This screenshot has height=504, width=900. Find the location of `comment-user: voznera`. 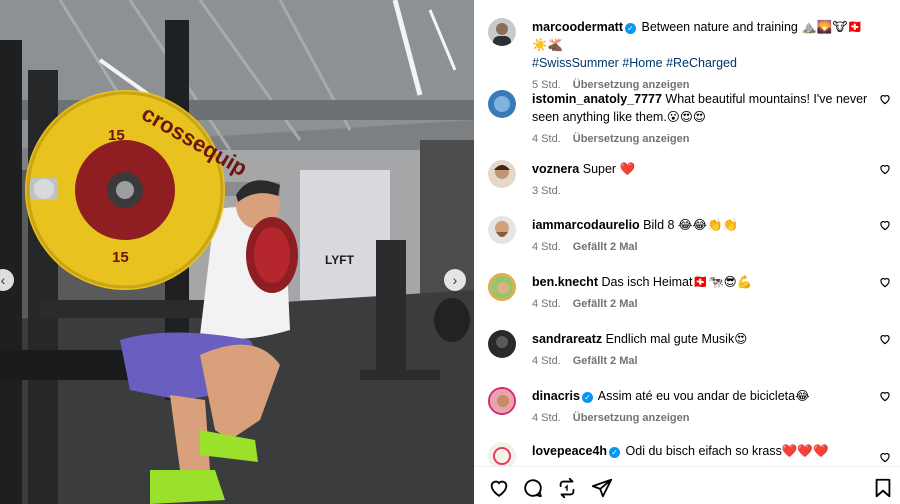

comment-user: voznera is located at coordinates (555, 169).